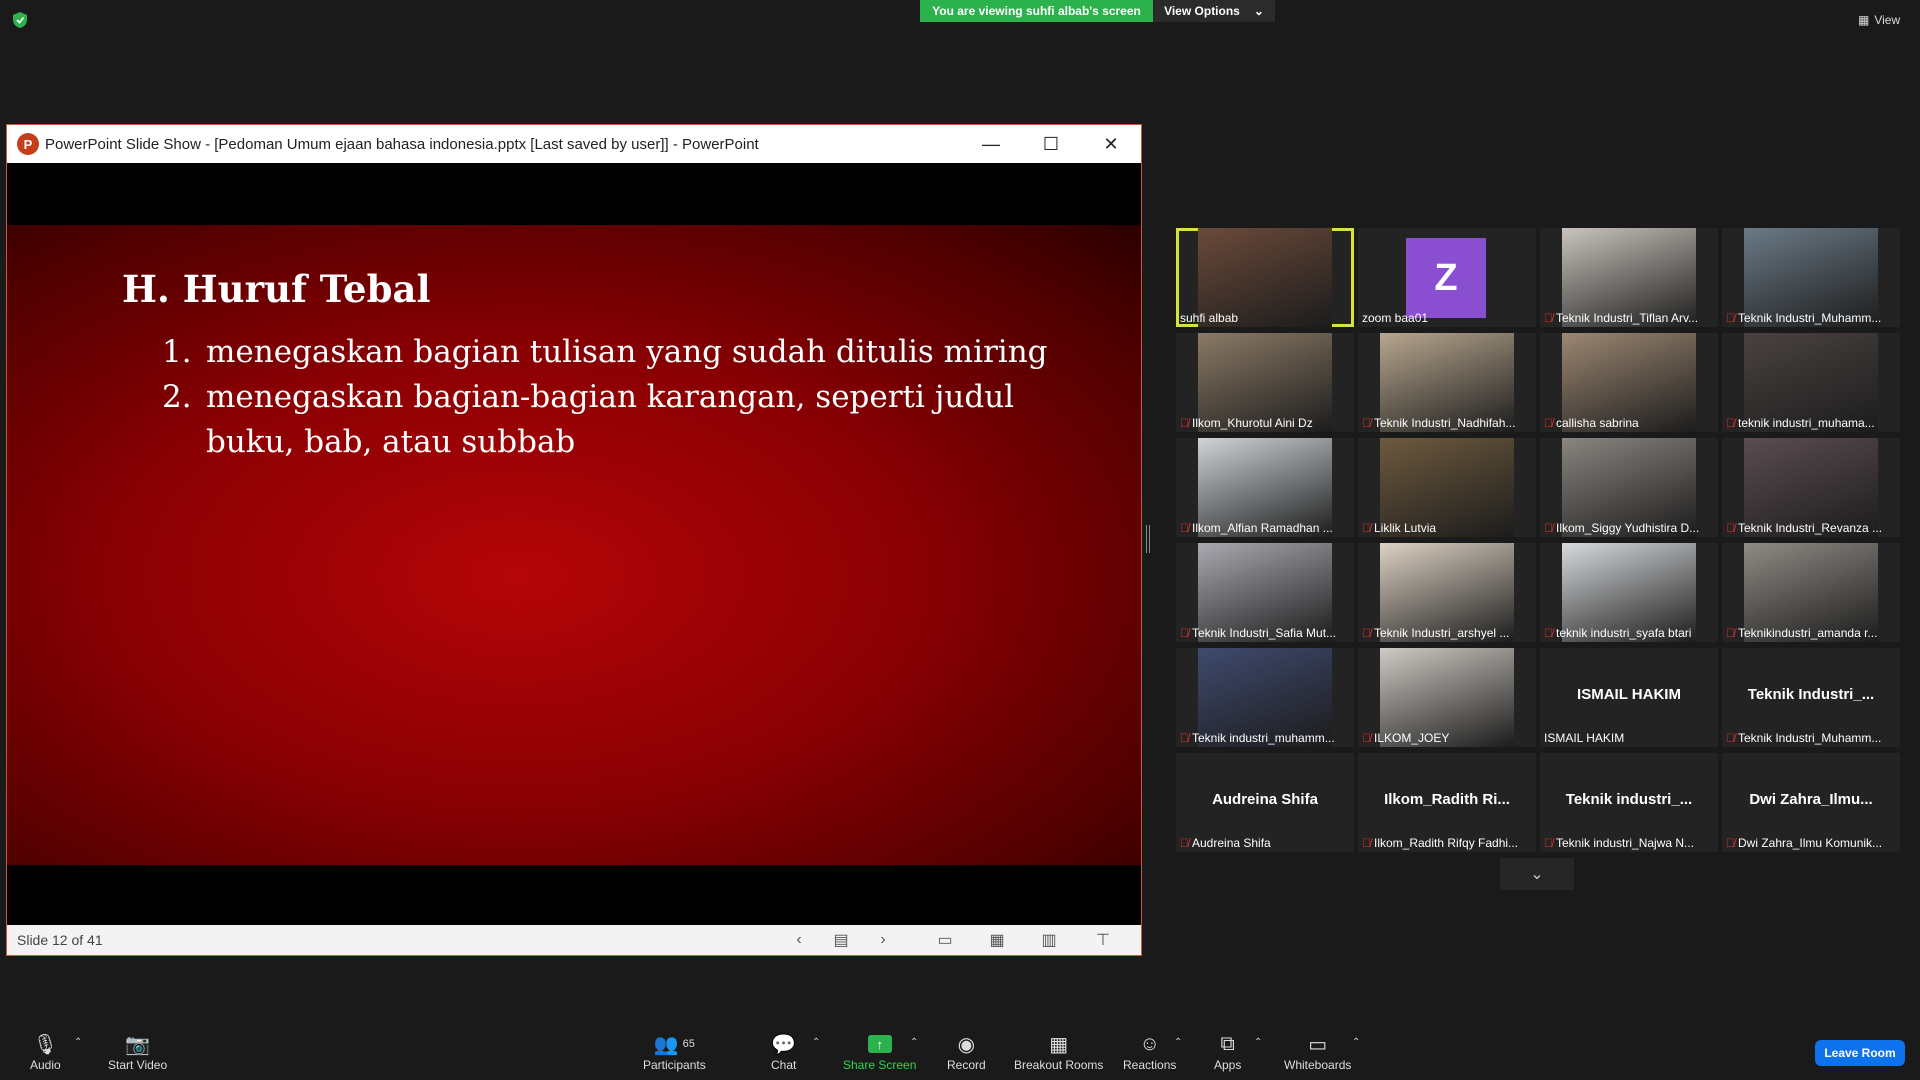 This screenshot has width=1920, height=1080. What do you see at coordinates (45, 1051) in the screenshot?
I see `audio-button: 🎙 Audio` at bounding box center [45, 1051].